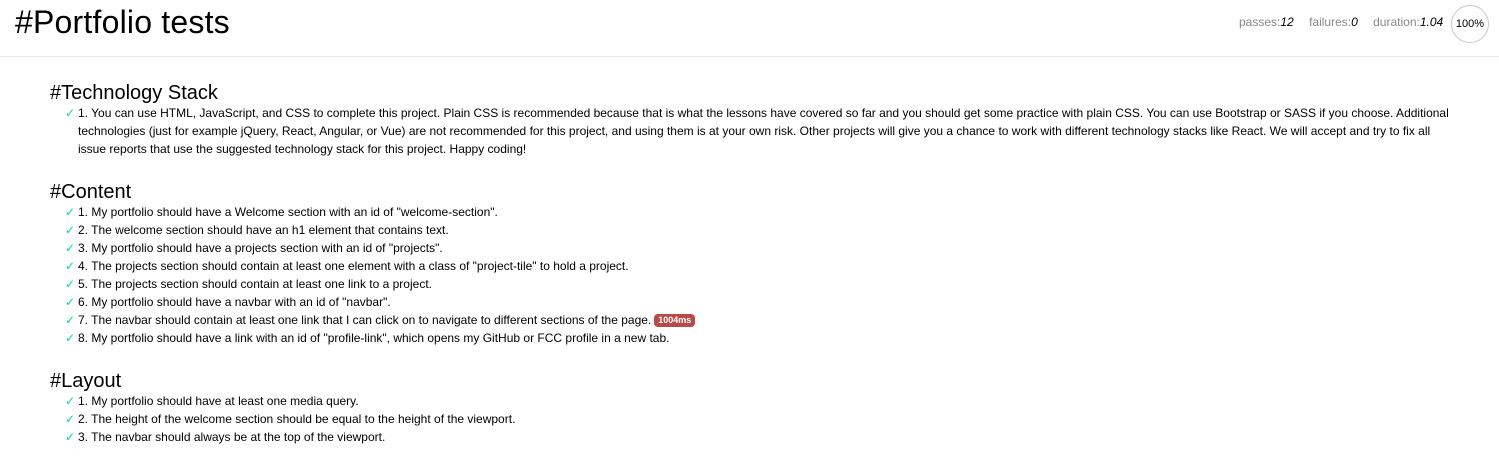 The image size is (1499, 459). Describe the element at coordinates (1470, 24) in the screenshot. I see `progress-ring: 100%` at that location.